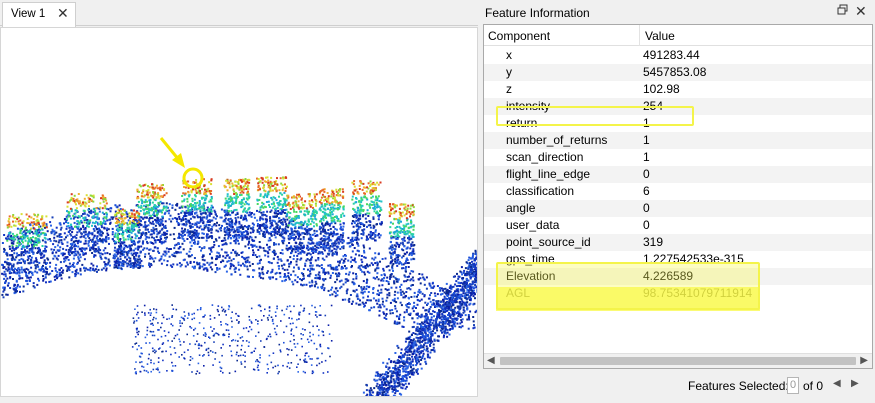 Image resolution: width=875 pixels, height=403 pixels. What do you see at coordinates (793, 385) in the screenshot?
I see `selected-index-field: 0` at bounding box center [793, 385].